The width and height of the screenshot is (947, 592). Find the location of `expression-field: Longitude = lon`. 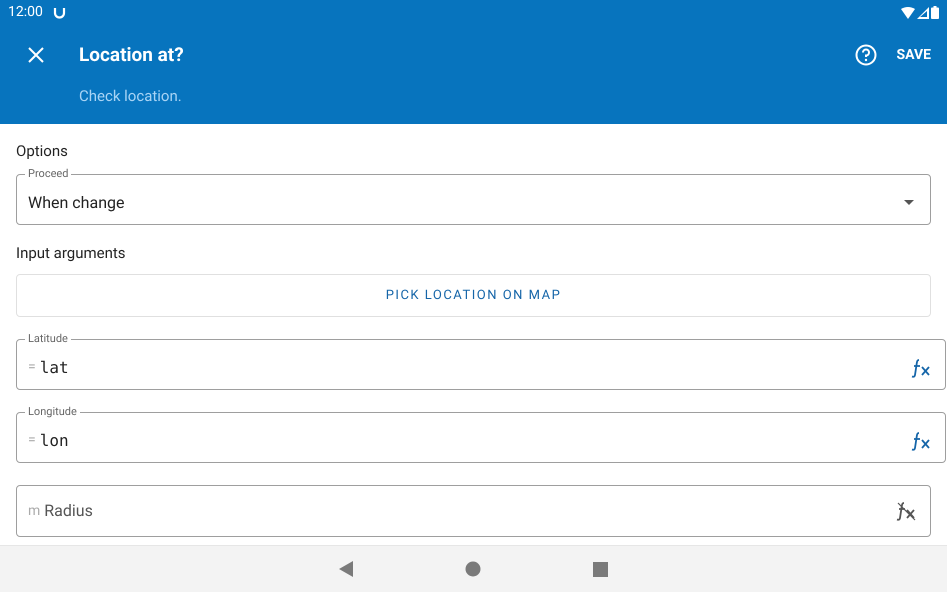

expression-field: Longitude = lon is located at coordinates (481, 434).